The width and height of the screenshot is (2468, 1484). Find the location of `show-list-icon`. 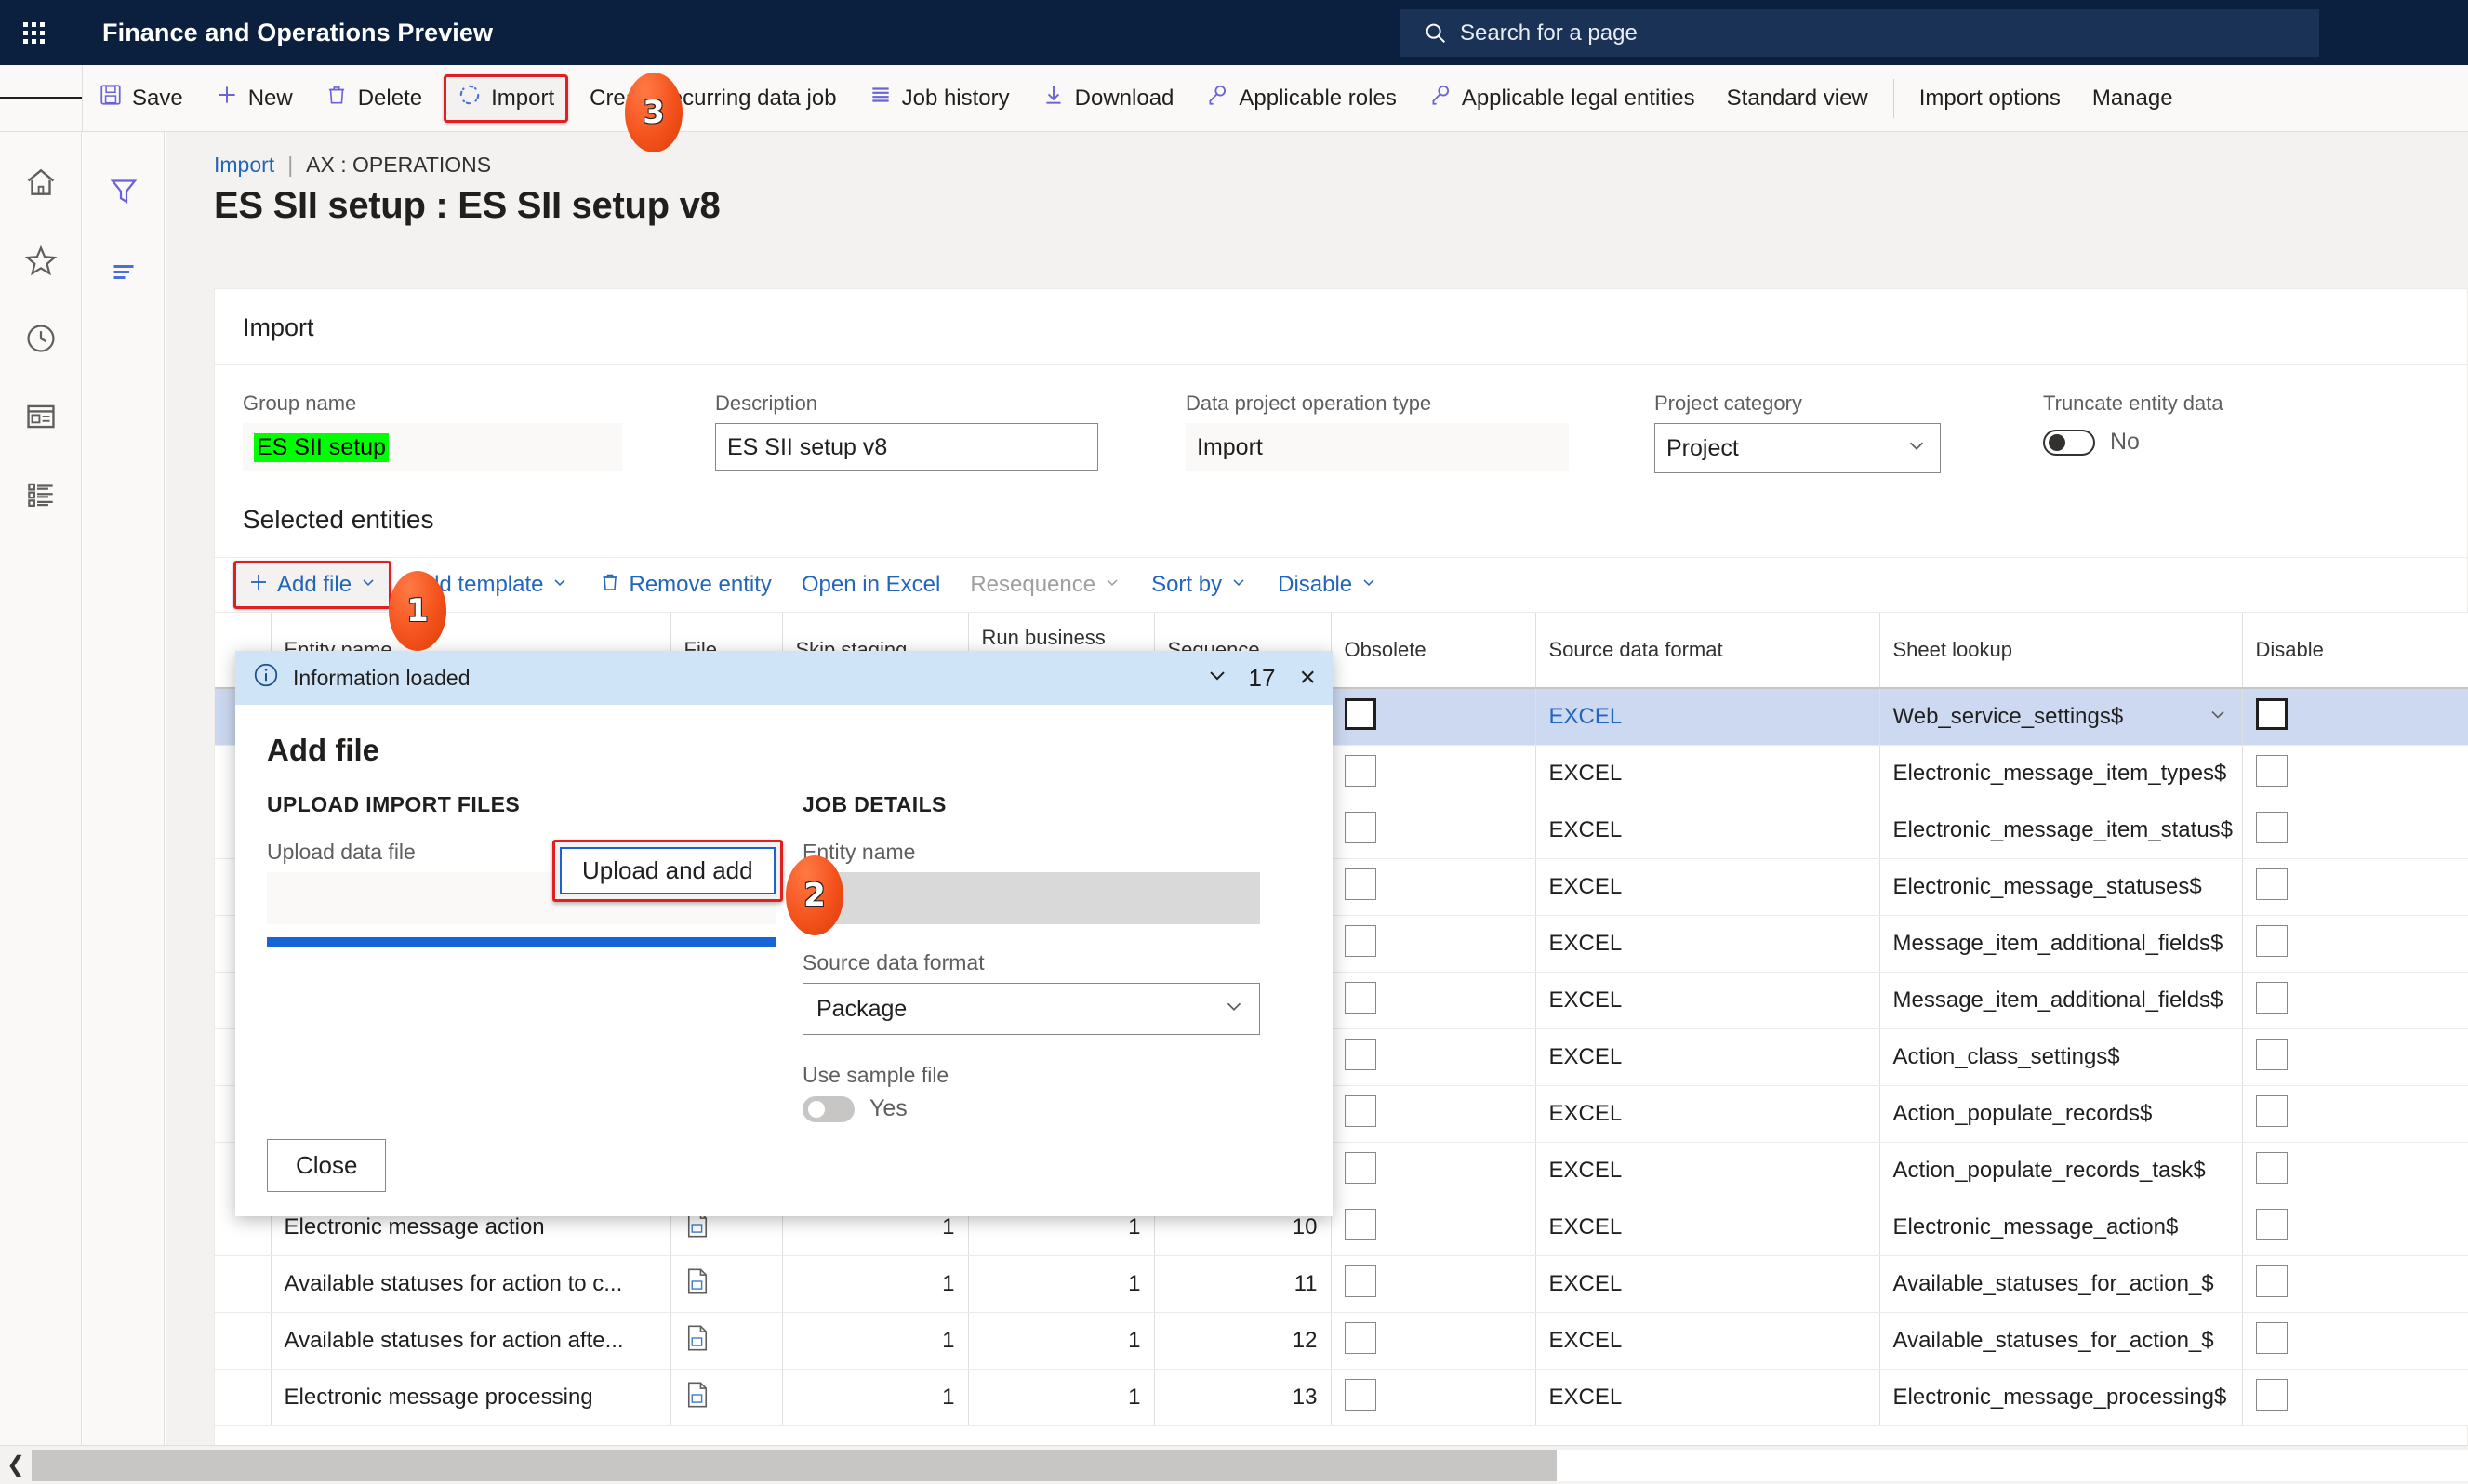

show-list-icon is located at coordinates (124, 270).